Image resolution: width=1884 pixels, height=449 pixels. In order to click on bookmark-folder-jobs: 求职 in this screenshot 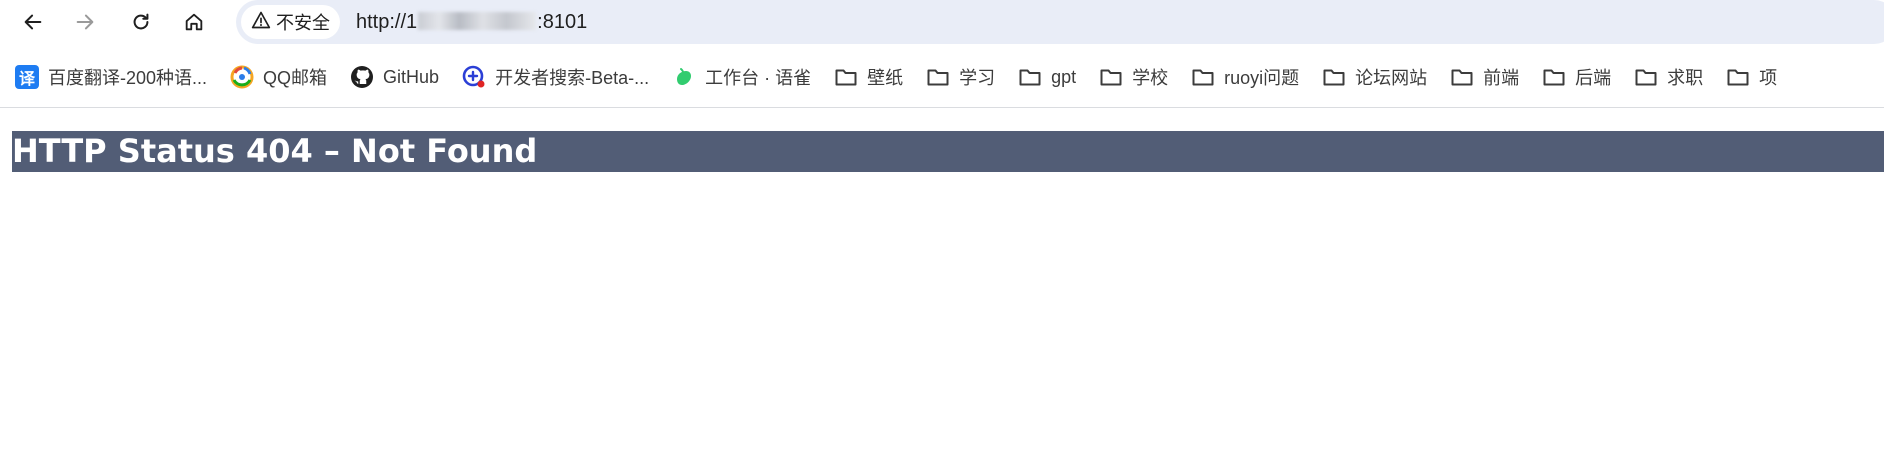, I will do `click(1668, 77)`.